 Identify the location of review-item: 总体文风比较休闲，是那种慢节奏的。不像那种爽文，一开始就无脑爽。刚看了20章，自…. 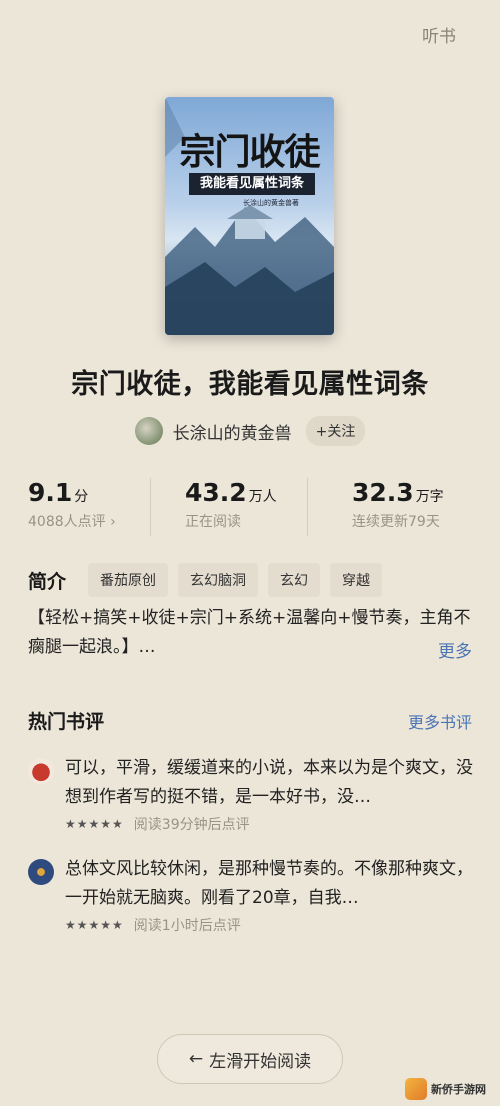
(251, 895).